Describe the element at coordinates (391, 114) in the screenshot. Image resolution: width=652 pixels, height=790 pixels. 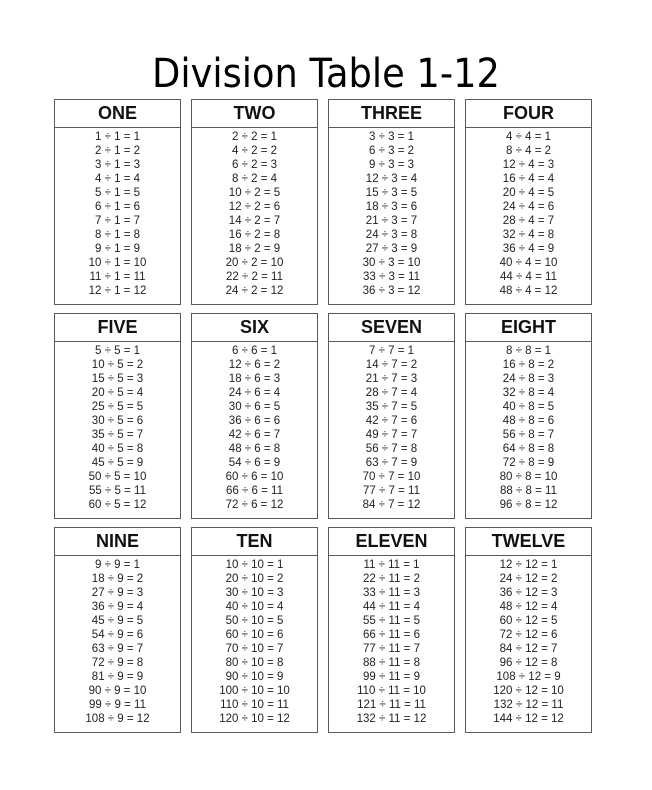
I see `table-heading: THREE` at that location.